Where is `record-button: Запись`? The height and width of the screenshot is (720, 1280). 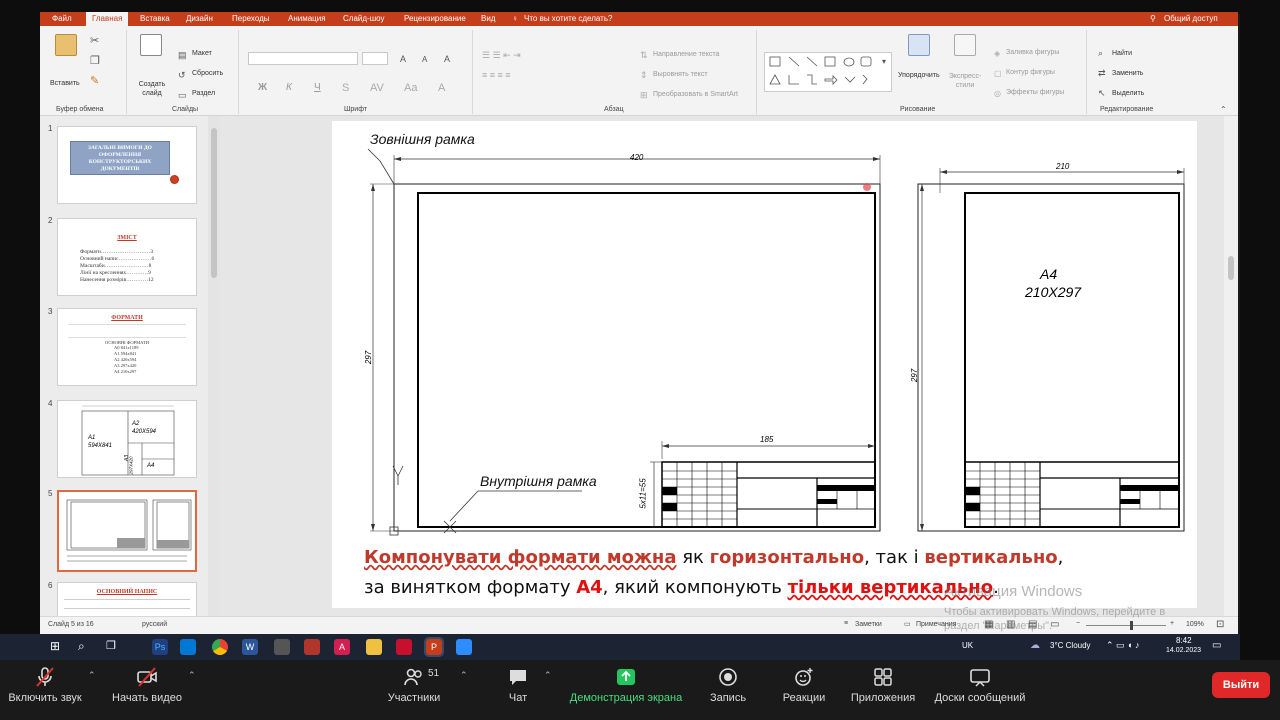
record-button: Запись is located at coordinates (728, 685).